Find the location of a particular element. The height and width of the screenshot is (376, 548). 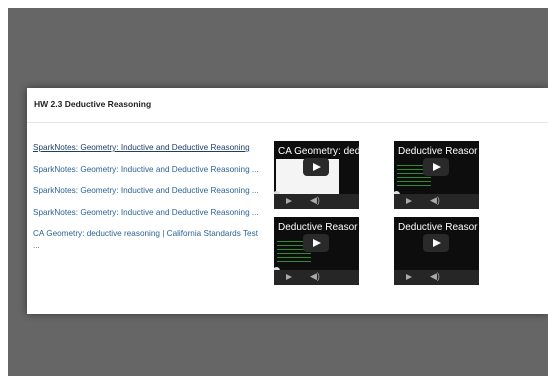

video-title: CA Geometry: ded is located at coordinates (318, 151).